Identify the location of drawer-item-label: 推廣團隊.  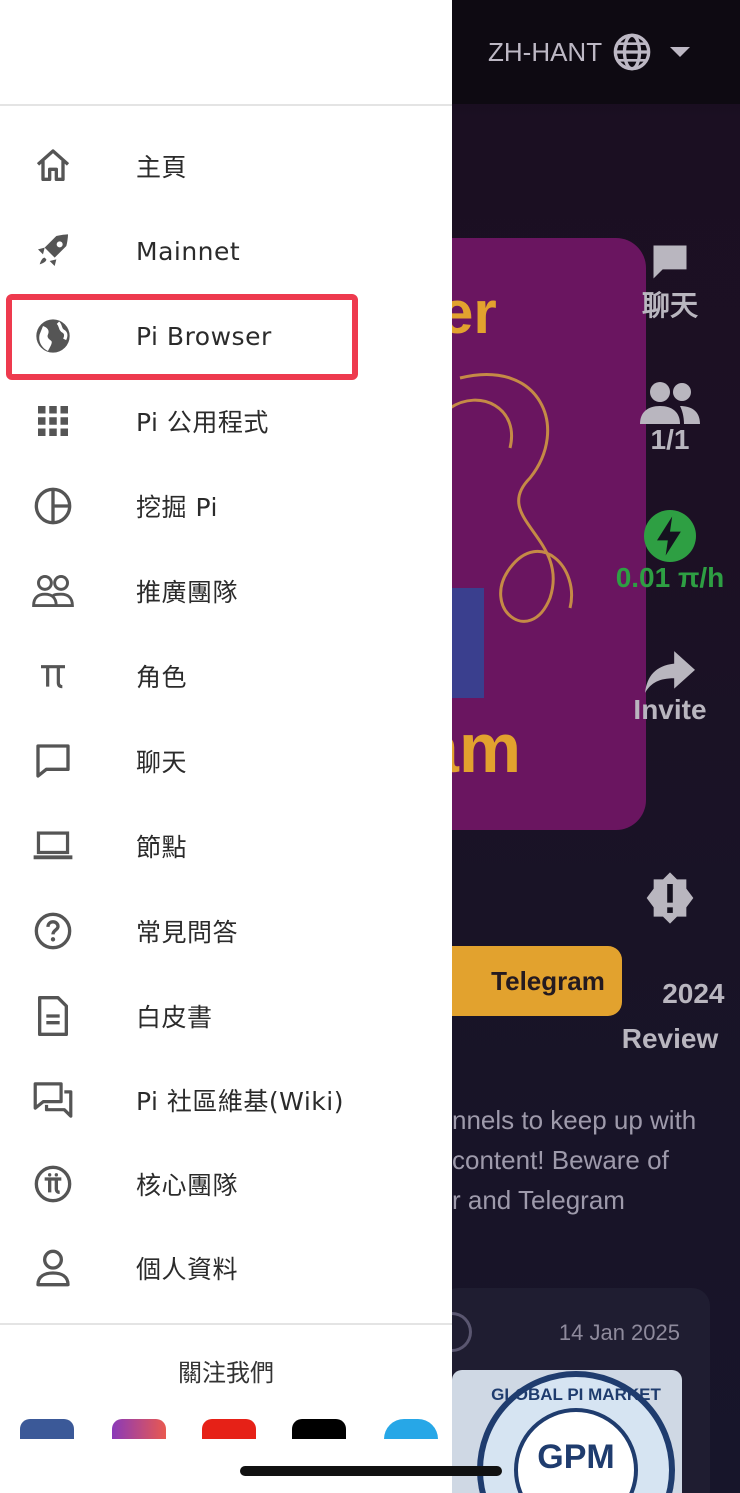
(187, 592).